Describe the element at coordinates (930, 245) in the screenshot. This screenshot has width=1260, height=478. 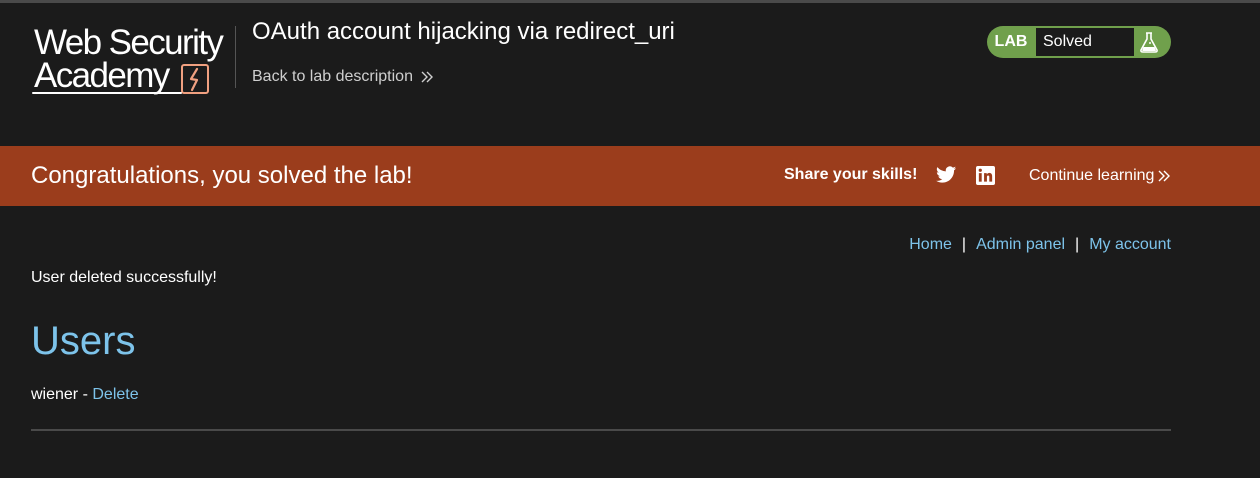
I see `nav-home-link: Home` at that location.